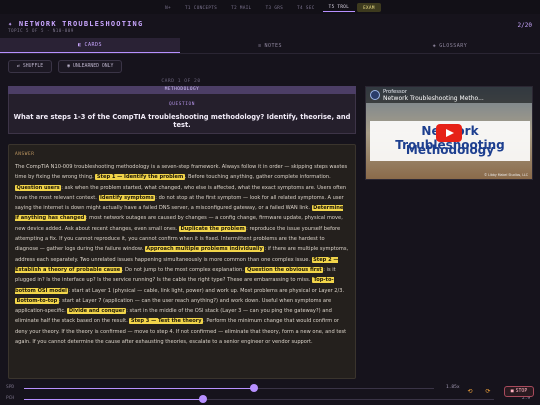 Image resolution: width=540 pixels, height=405 pixels. I want to click on speed-slider-handle, so click(254, 388).